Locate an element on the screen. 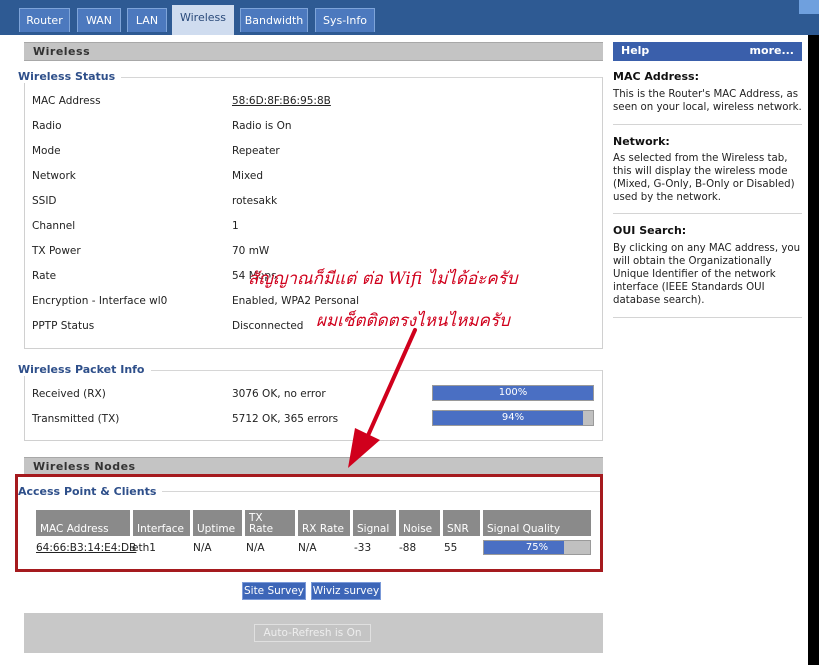  tx-meter: 94% is located at coordinates (513, 418).